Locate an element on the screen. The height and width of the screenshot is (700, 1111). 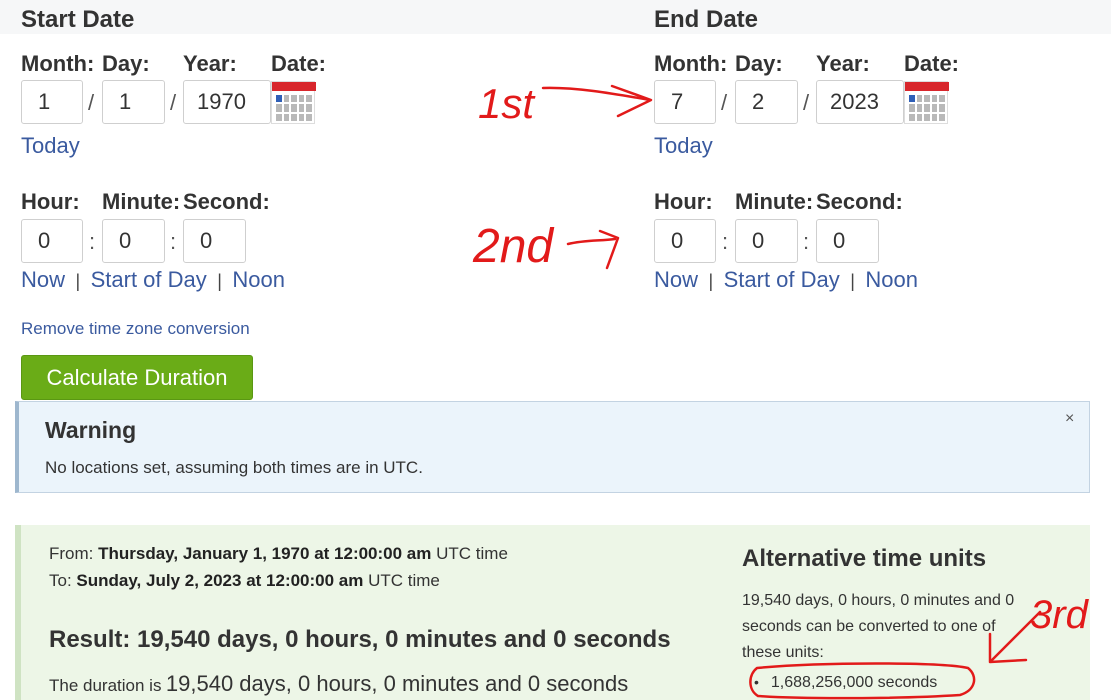
end-date-label: Date: is located at coordinates (932, 63).